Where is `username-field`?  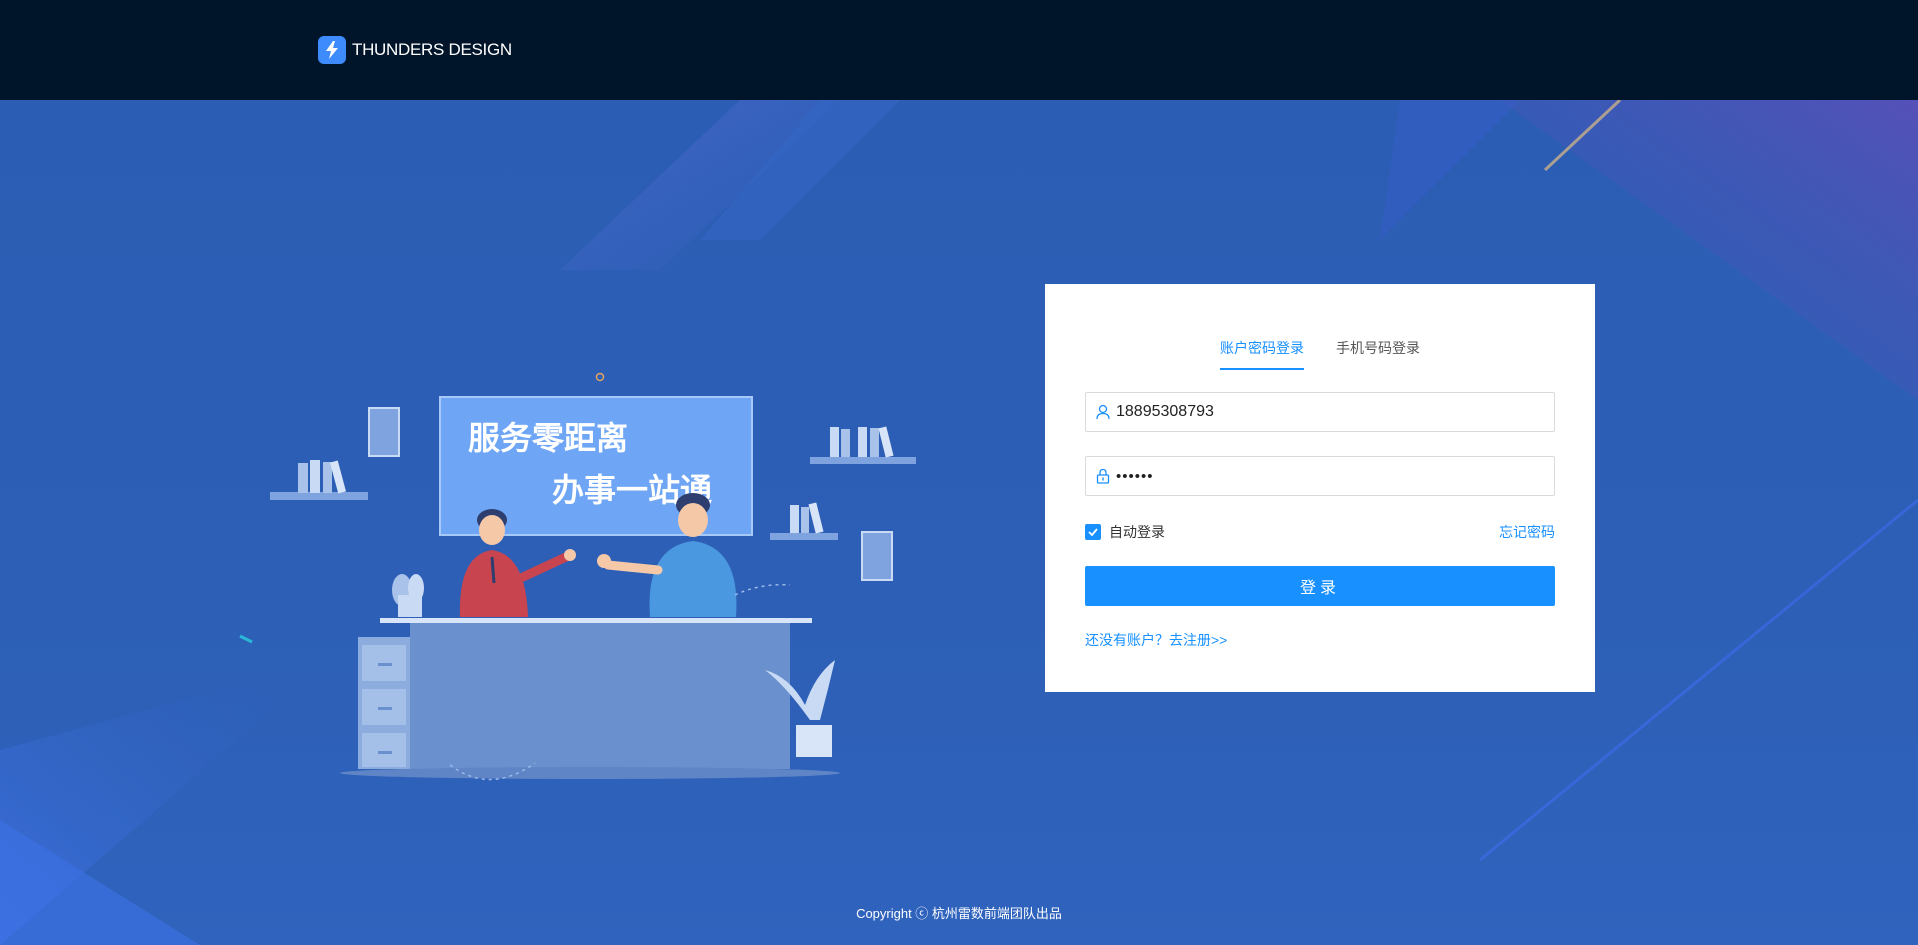
username-field is located at coordinates (1320, 412).